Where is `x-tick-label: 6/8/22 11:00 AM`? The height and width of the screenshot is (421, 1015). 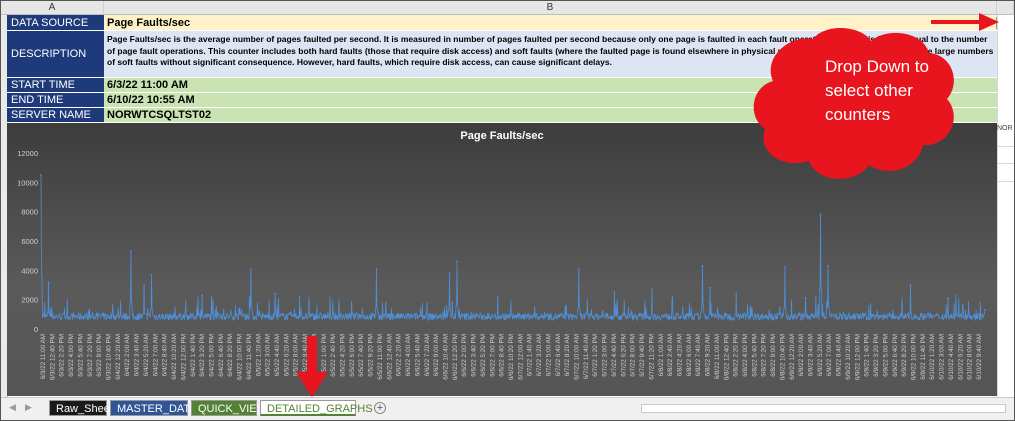 x-tick-label: 6/8/22 11:00 AM is located at coordinates (717, 356).